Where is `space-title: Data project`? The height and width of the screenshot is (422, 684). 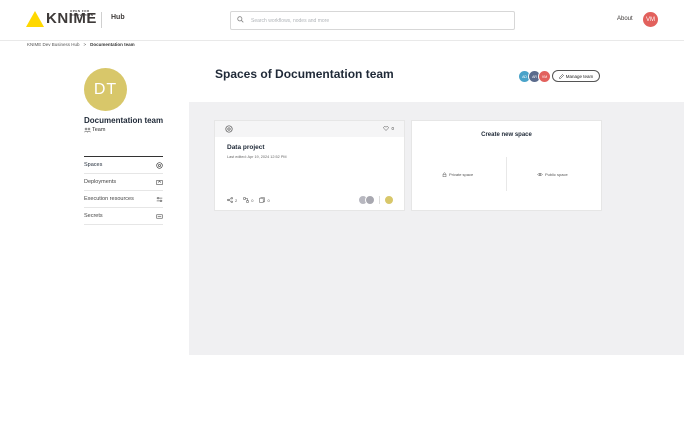
space-title: Data project is located at coordinates (246, 147).